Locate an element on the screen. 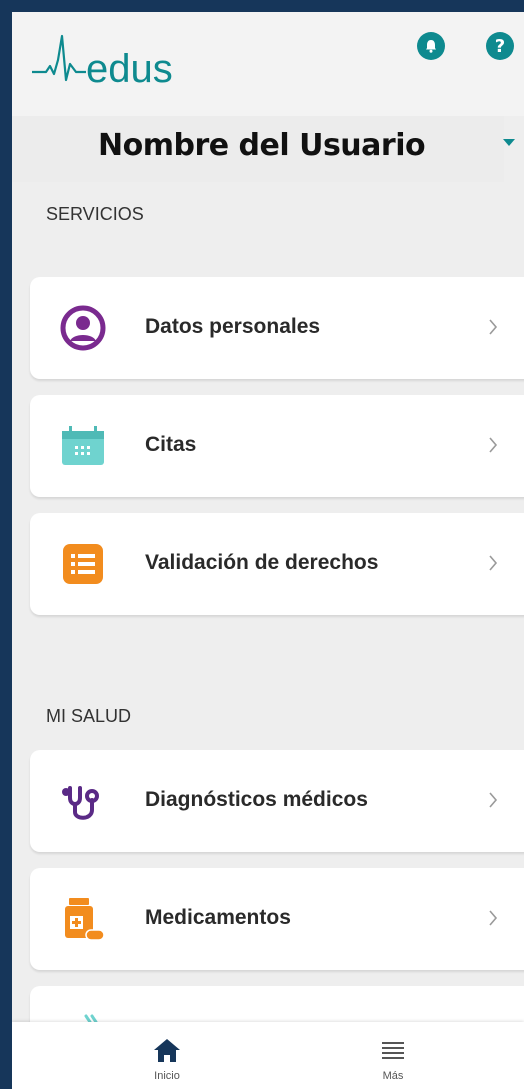  logo-text: edus is located at coordinates (129, 68).